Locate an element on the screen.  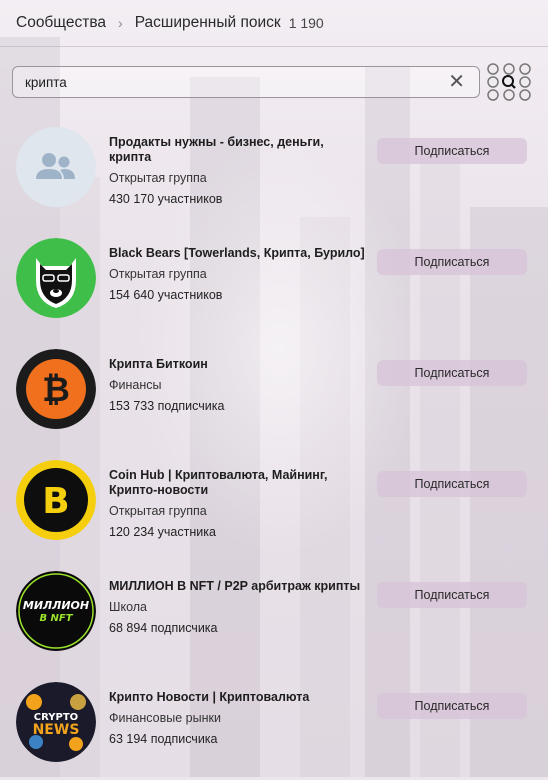
member-count: 68 894 подписчика is located at coordinates (163, 628).